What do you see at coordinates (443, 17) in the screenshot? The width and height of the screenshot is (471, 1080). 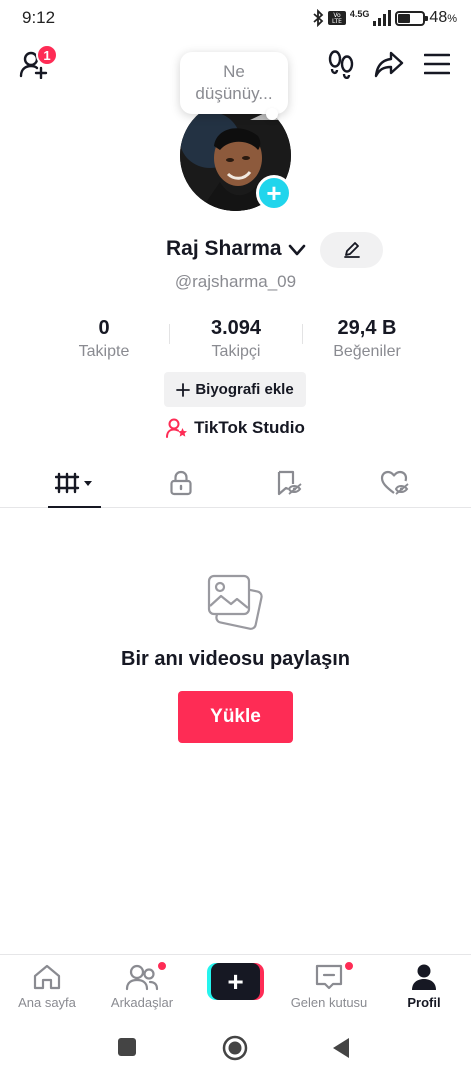 I see `battery-level: 48%` at bounding box center [443, 17].